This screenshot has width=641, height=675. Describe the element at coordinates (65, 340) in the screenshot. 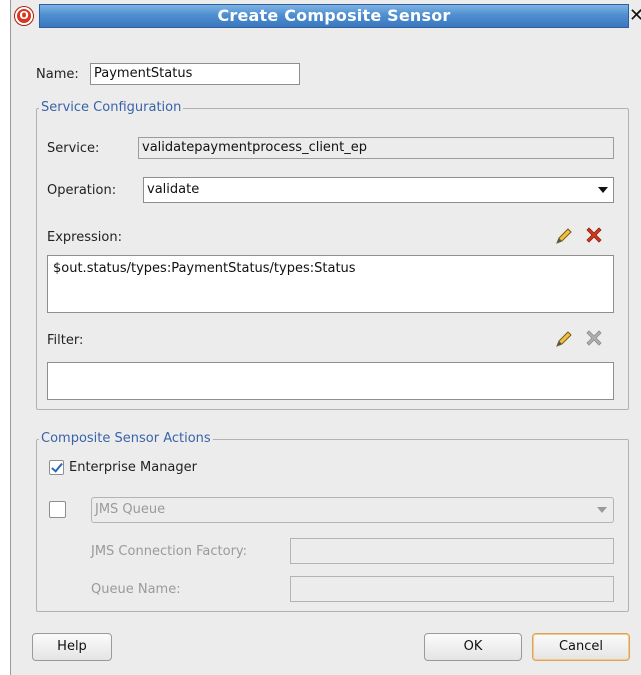

I see `filter-label: Filter:` at that location.